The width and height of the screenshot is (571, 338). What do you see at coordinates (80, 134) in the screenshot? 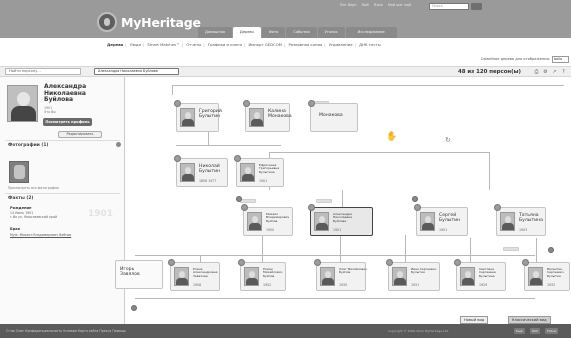
I see `edit-profile-button: Редактировать` at bounding box center [80, 134].